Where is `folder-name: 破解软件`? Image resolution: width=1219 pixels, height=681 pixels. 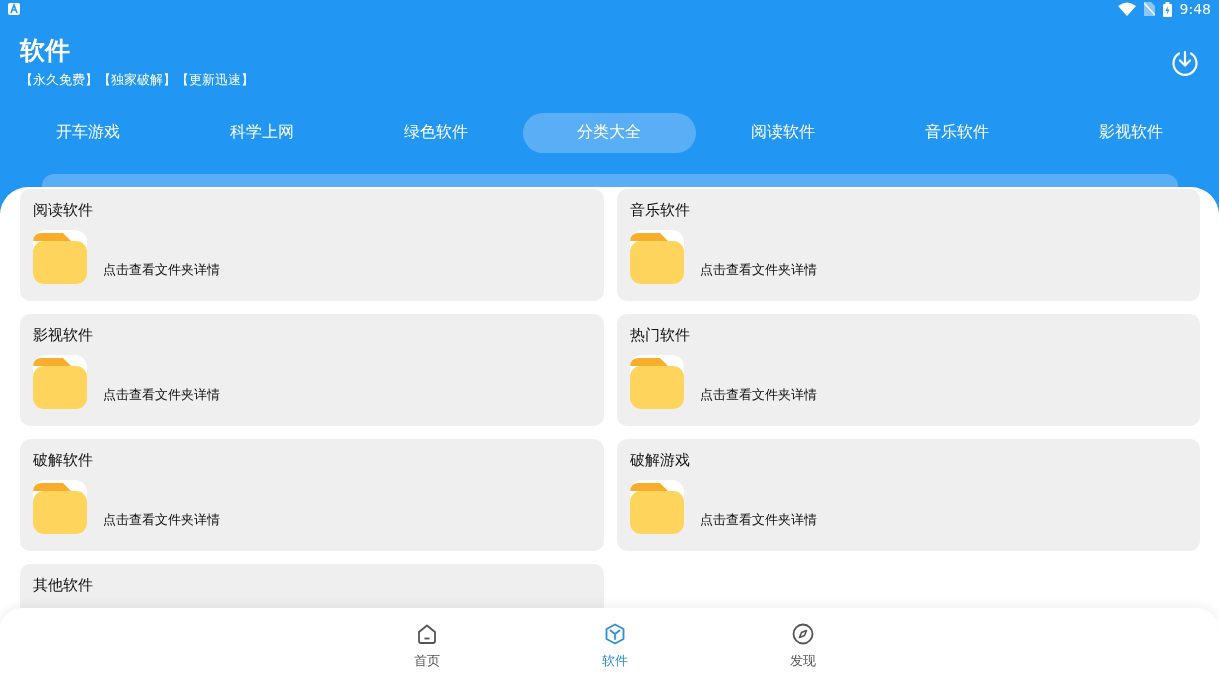
folder-name: 破解软件 is located at coordinates (63, 460).